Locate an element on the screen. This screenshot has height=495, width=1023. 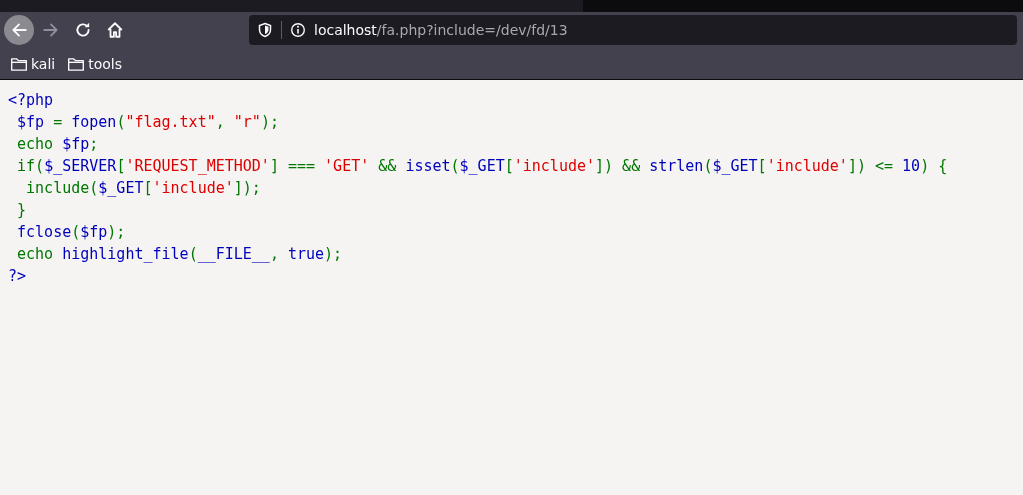
code-line: $fp = fopen("flag.txt", "r"); is located at coordinates (148, 122).